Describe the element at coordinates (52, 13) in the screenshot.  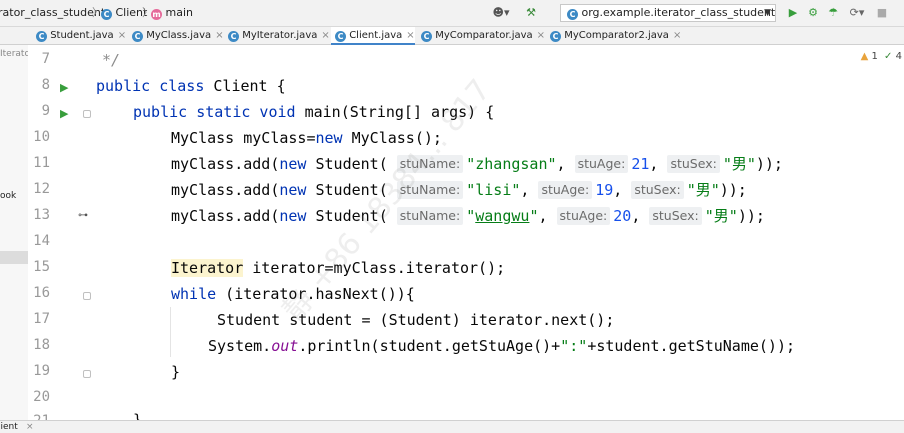
I see `breadcrumb-project: rator_class_student` at that location.